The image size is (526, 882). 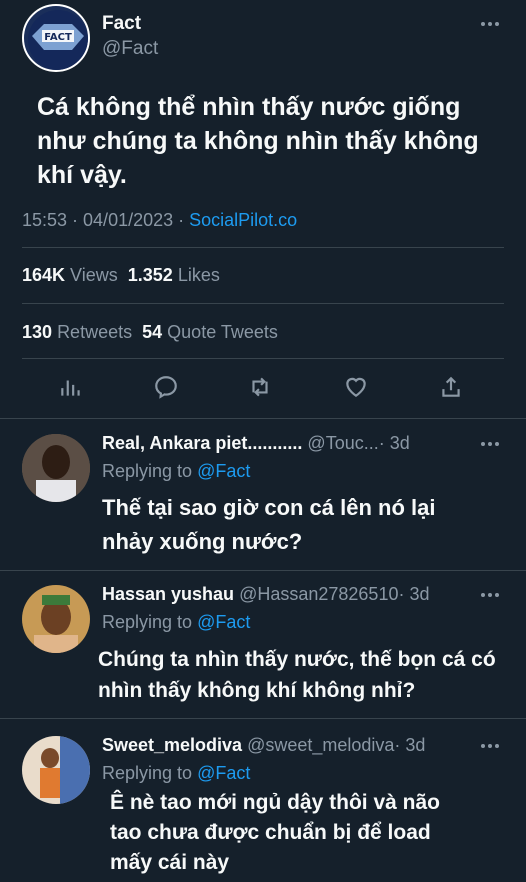 What do you see at coordinates (297, 659) in the screenshot?
I see `reply-text-line: Chúng ta nhìn thấy nước, thế bọn cá có` at bounding box center [297, 659].